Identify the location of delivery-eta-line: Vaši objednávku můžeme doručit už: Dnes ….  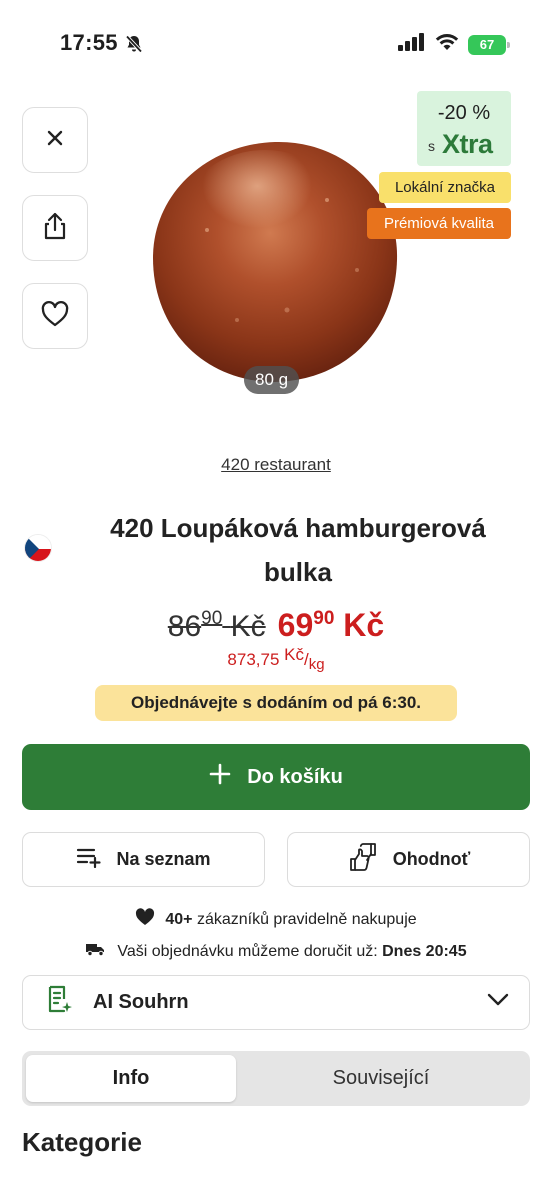
(276, 951).